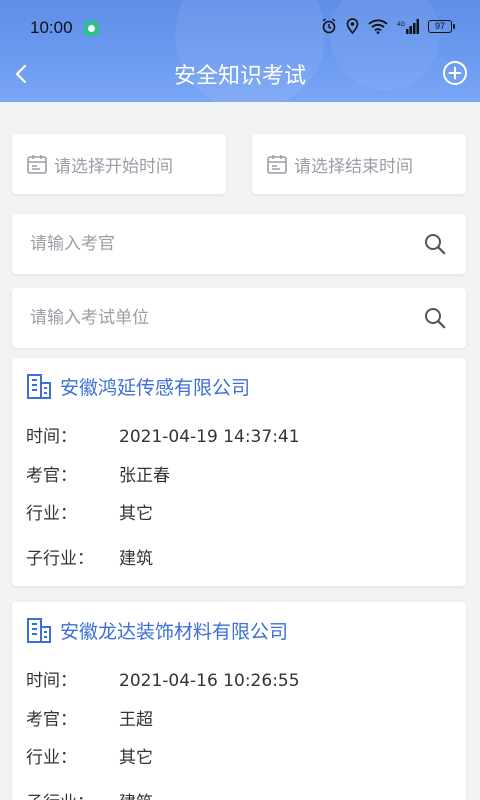 This screenshot has height=800, width=480. Describe the element at coordinates (408, 26) in the screenshot. I see `signal-icon: 4G` at that location.